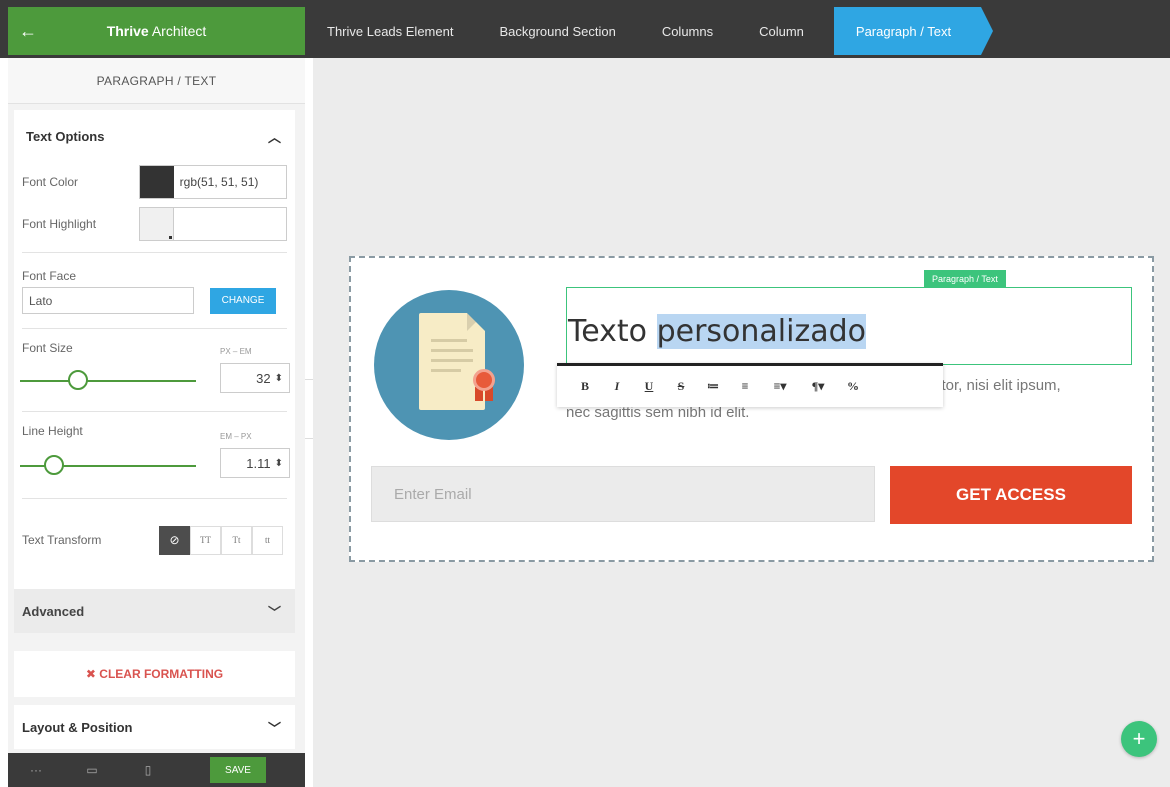 This screenshot has width=1170, height=787. I want to click on text-options-header: Text Options ︿, so click(154, 136).